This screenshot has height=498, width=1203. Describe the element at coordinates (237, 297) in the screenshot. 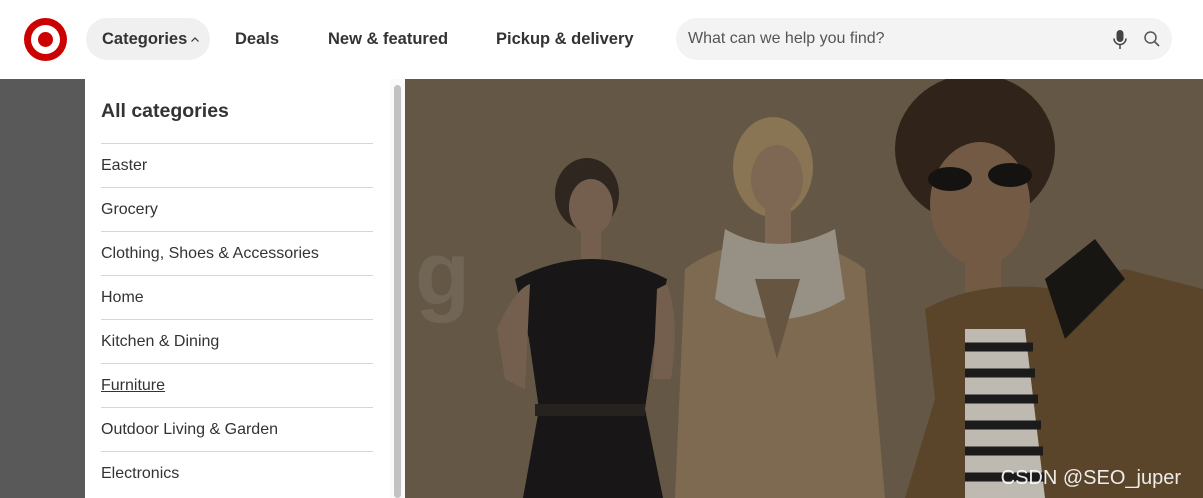

I see `category-item-home: Home` at that location.